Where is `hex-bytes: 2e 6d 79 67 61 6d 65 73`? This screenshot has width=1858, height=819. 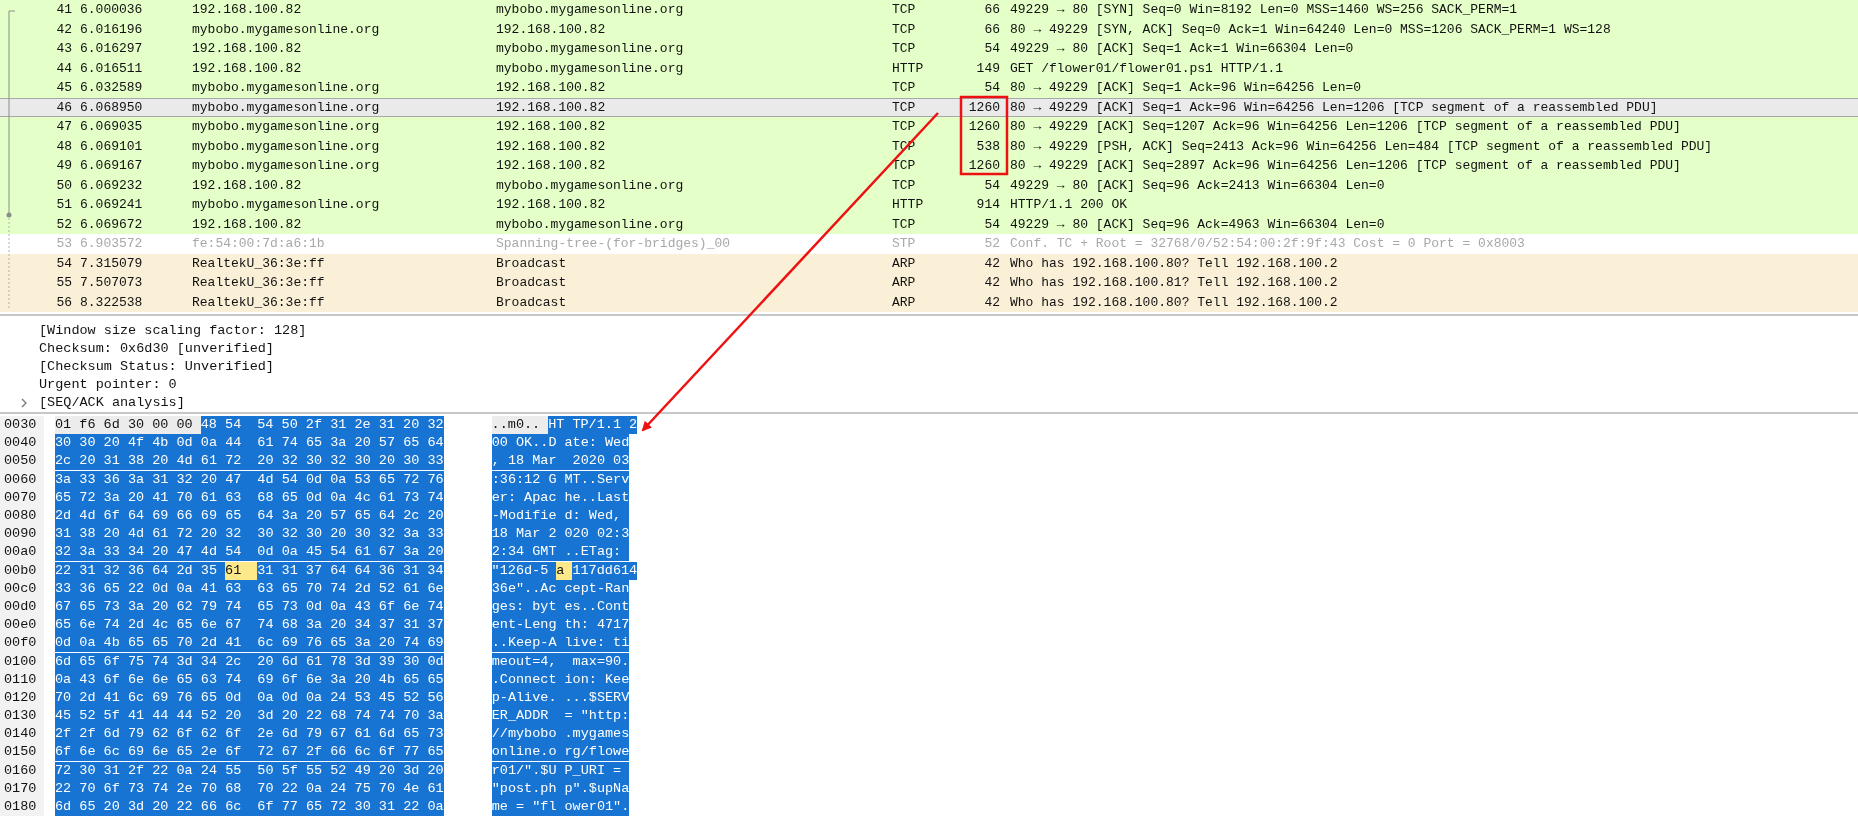
hex-bytes: 2e 6d 79 67 61 6d 65 73 is located at coordinates (350, 734).